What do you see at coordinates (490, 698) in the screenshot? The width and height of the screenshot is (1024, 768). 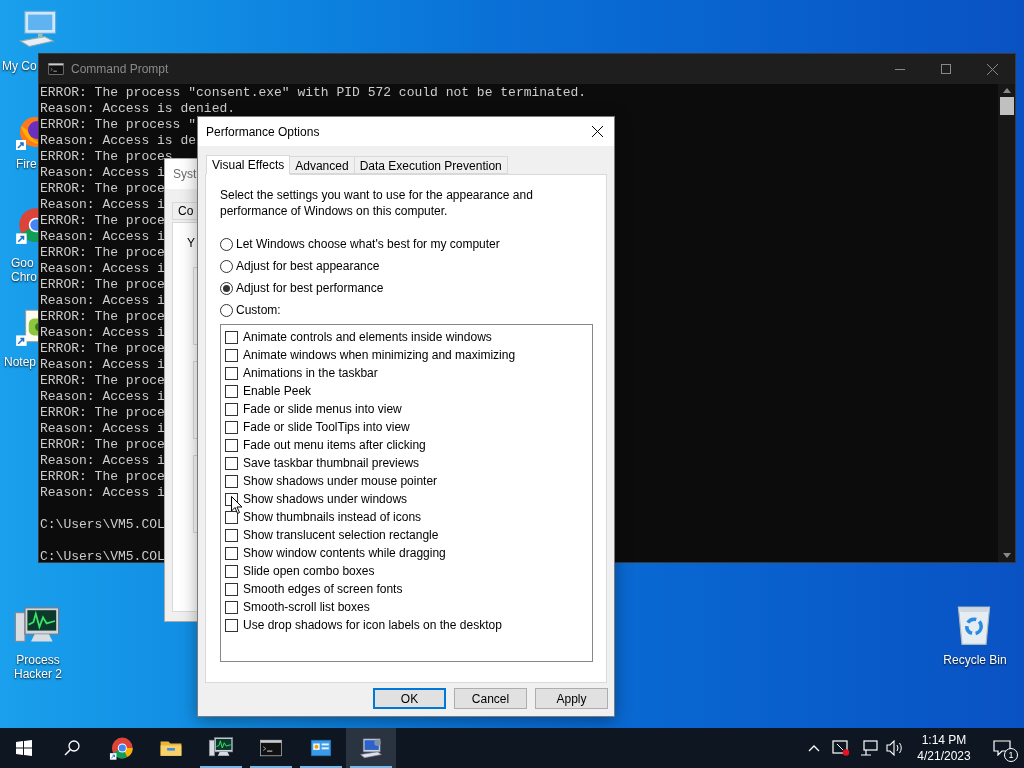 I see `dialog-button: Cancel` at bounding box center [490, 698].